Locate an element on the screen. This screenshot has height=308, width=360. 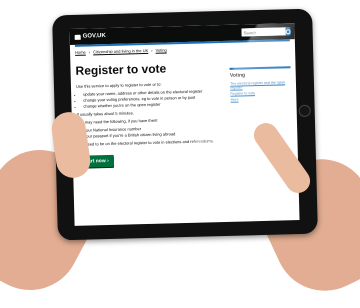
sidebar-title: Voting is located at coordinates (237, 75).